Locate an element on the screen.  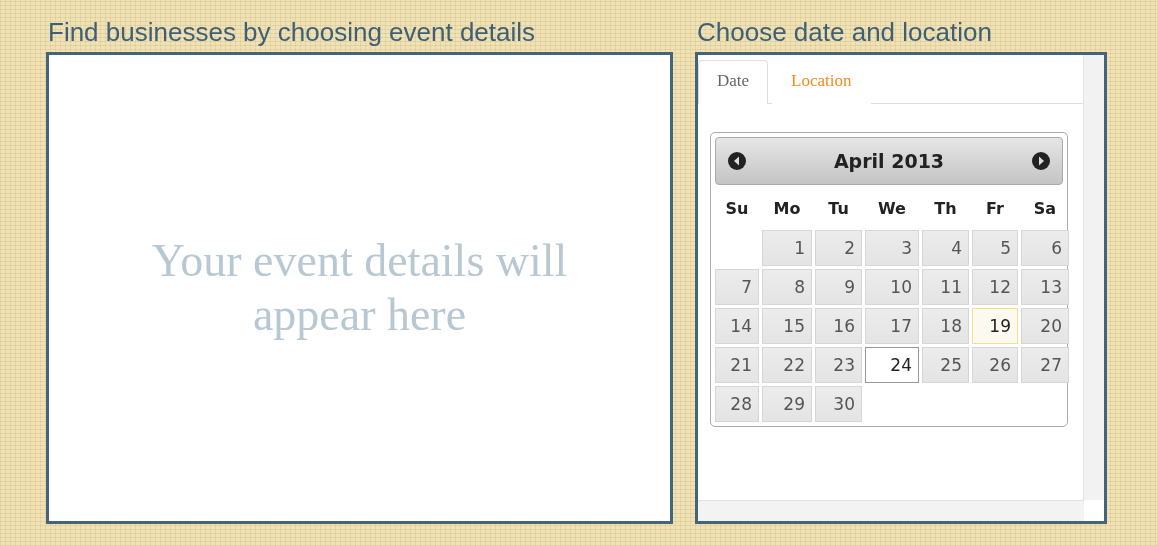
day-cell: 29 is located at coordinates (787, 404).